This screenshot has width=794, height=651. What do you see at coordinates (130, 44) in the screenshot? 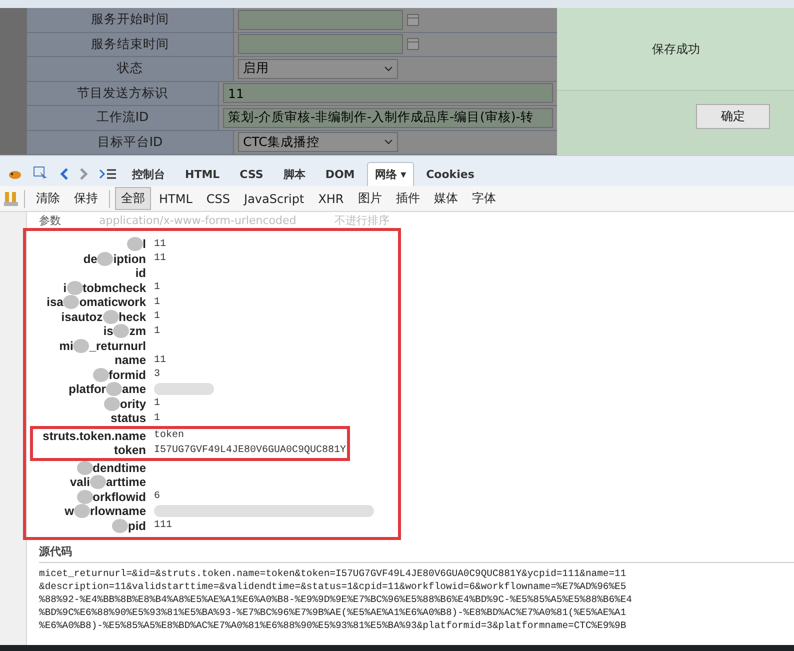
I see `form-label: 服务结束时间` at bounding box center [130, 44].